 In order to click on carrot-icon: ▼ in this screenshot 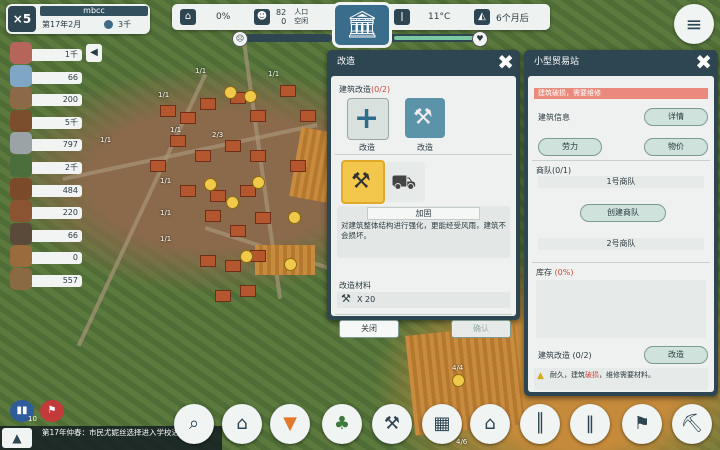, I will do `click(290, 423)`.